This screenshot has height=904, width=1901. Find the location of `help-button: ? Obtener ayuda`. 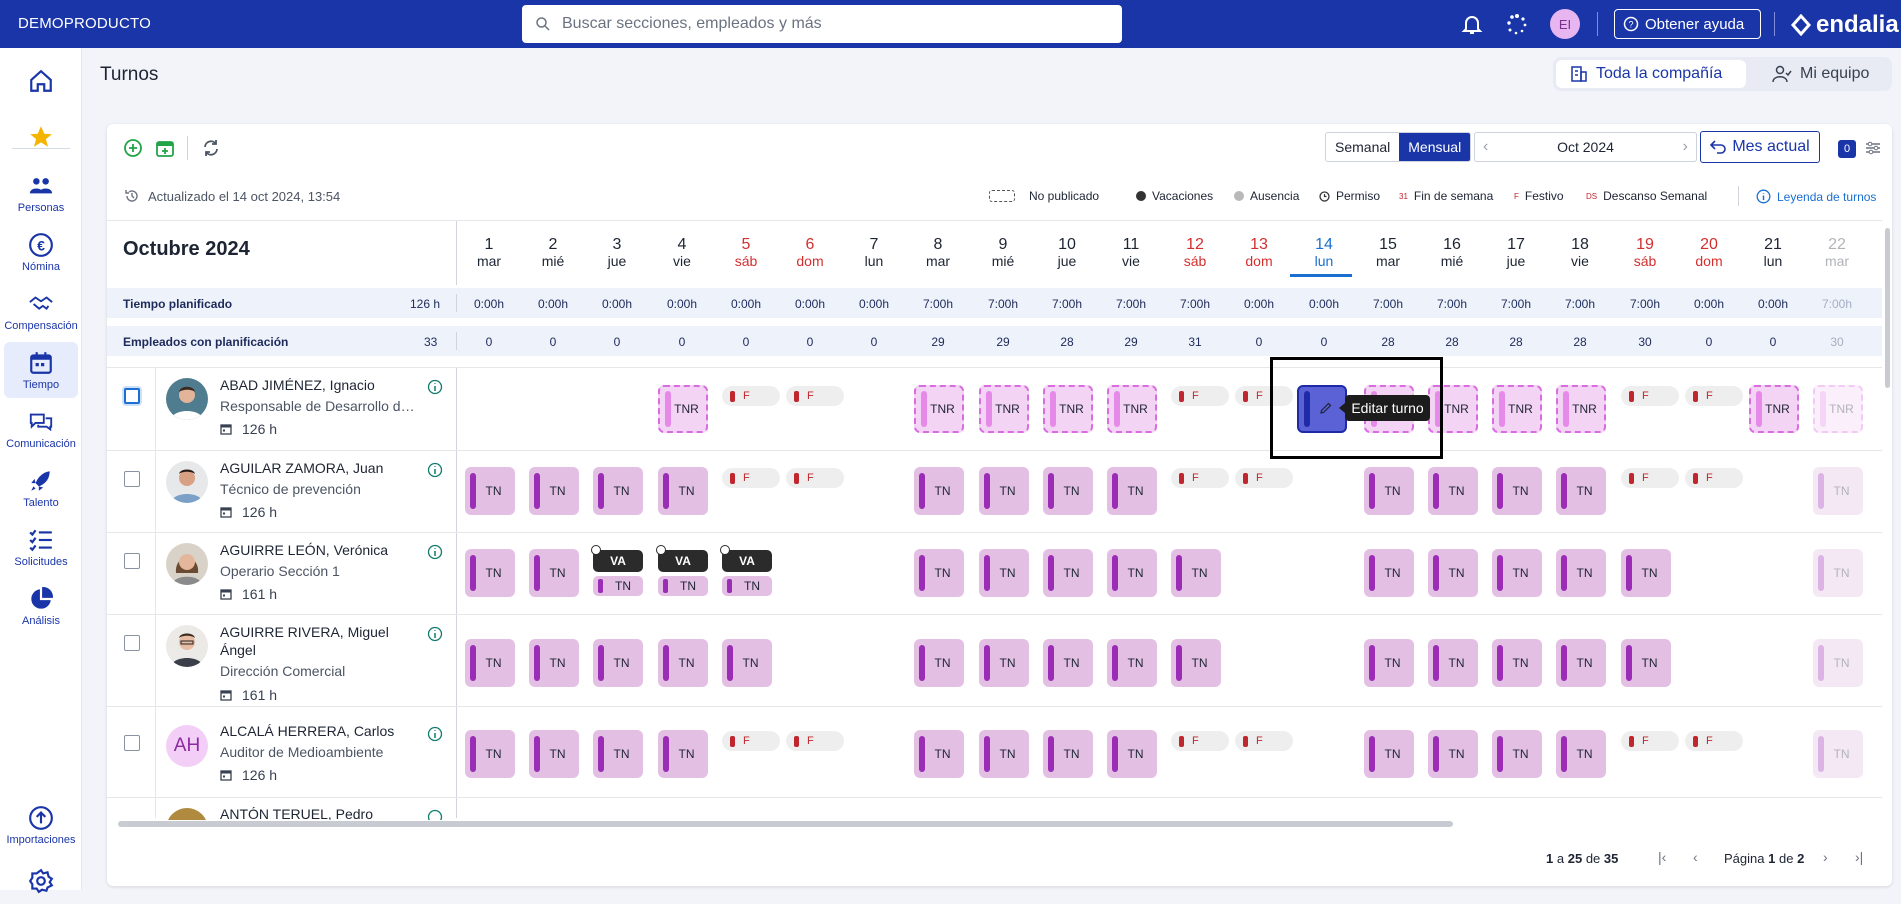

help-button: ? Obtener ayuda is located at coordinates (1687, 24).